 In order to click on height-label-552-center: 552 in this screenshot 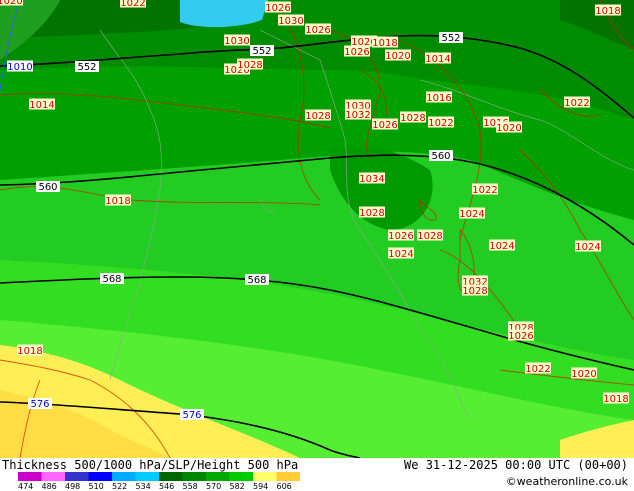, I will do `click(262, 51)`.